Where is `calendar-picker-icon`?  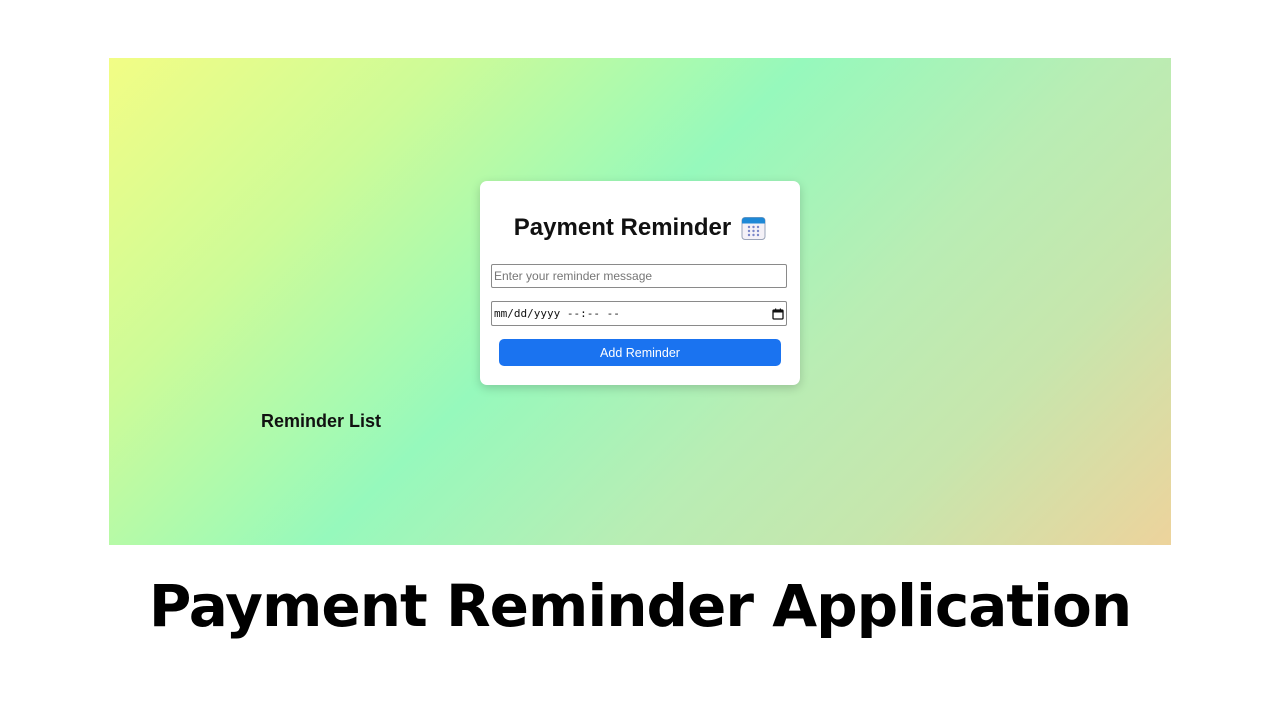
calendar-picker-icon is located at coordinates (778, 314).